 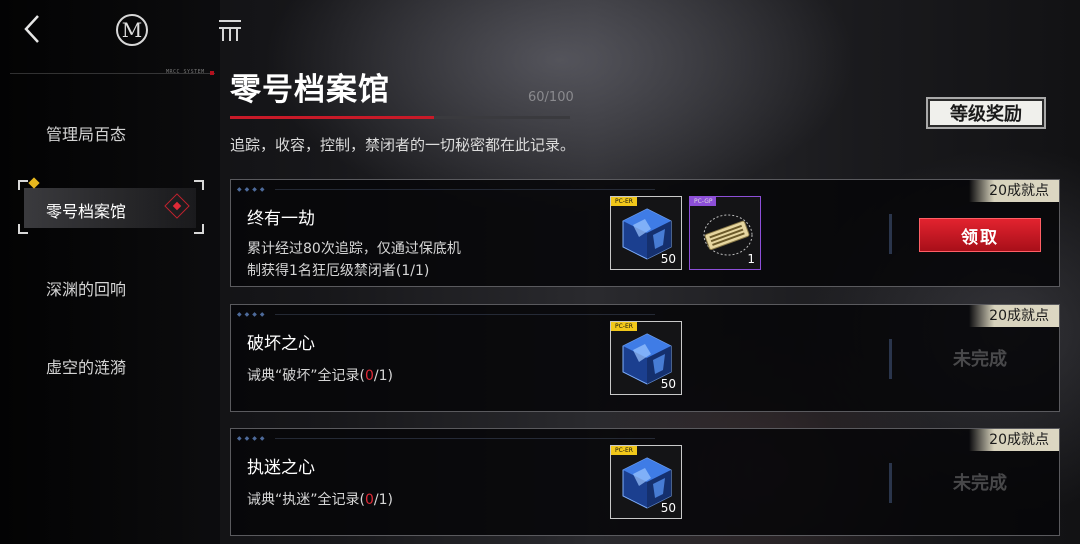 What do you see at coordinates (980, 235) in the screenshot?
I see `claim-button: 领取` at bounding box center [980, 235].